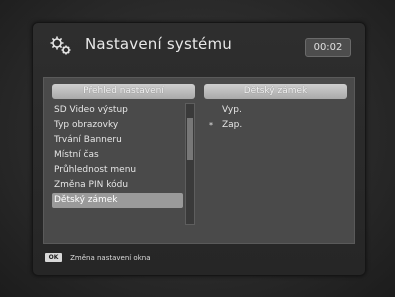 This screenshot has width=395, height=297. Describe the element at coordinates (53, 257) in the screenshot. I see `ok-button-icon: OK` at that location.